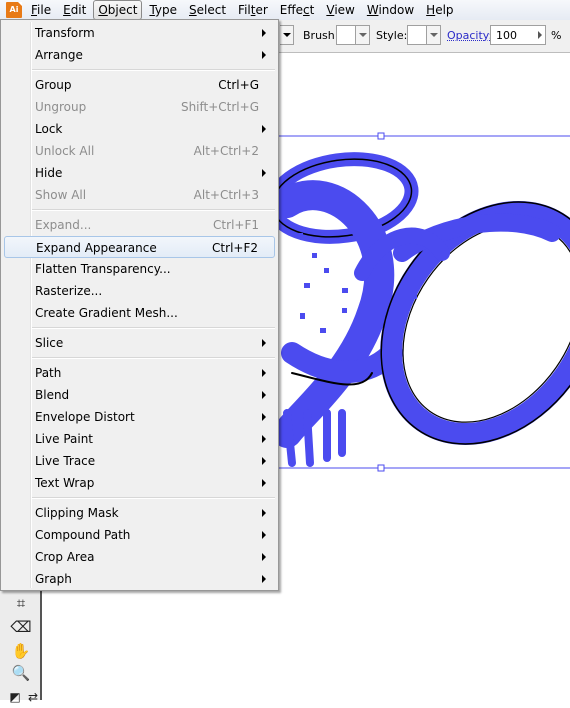  Describe the element at coordinates (33, 697) in the screenshot. I see `swap-colors-icon: ⇄` at that location.